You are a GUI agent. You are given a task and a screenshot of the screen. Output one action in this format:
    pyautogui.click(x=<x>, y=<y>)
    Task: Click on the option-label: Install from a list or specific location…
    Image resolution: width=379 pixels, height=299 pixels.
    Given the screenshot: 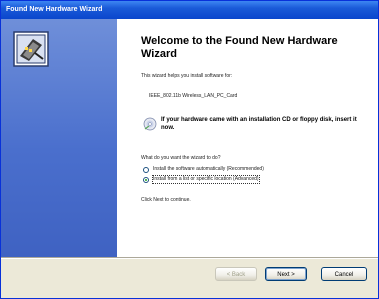 What is the action you would take?
    pyautogui.click(x=206, y=179)
    